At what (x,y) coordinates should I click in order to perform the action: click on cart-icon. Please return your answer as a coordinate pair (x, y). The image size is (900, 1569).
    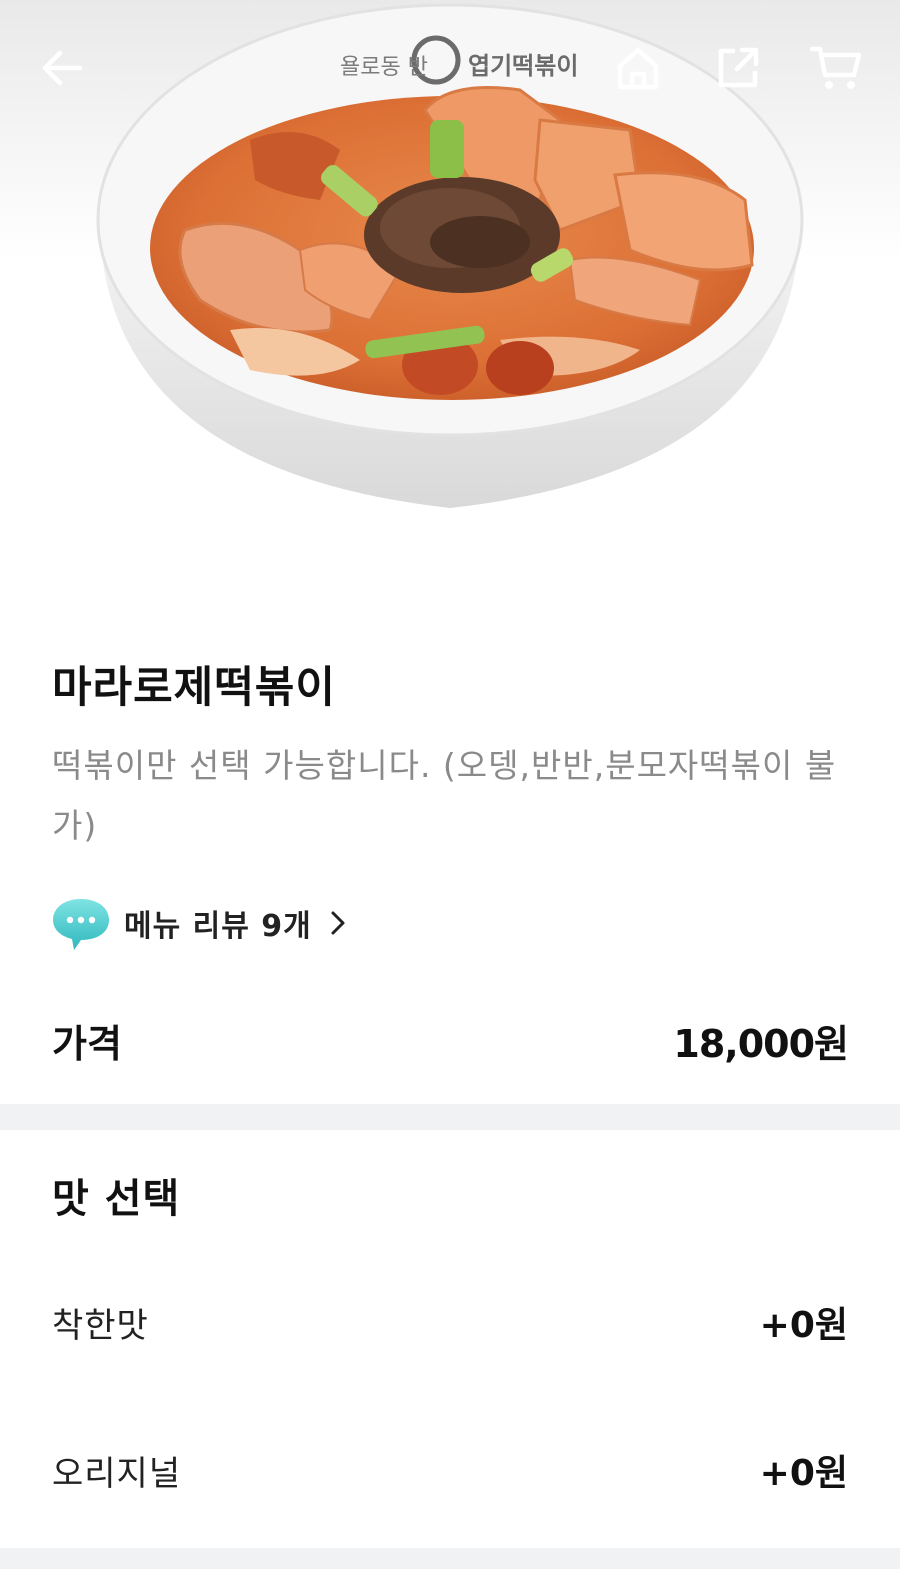
    Looking at the image, I should click on (836, 67).